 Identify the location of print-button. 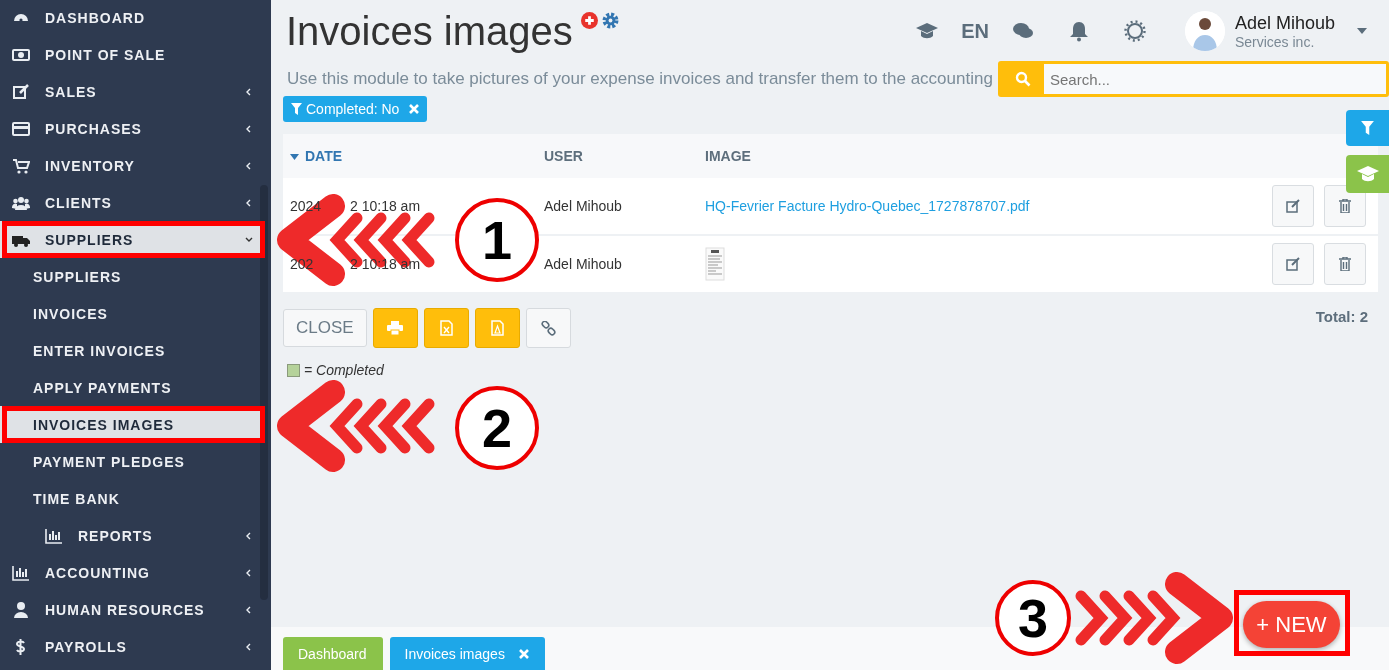
(395, 328).